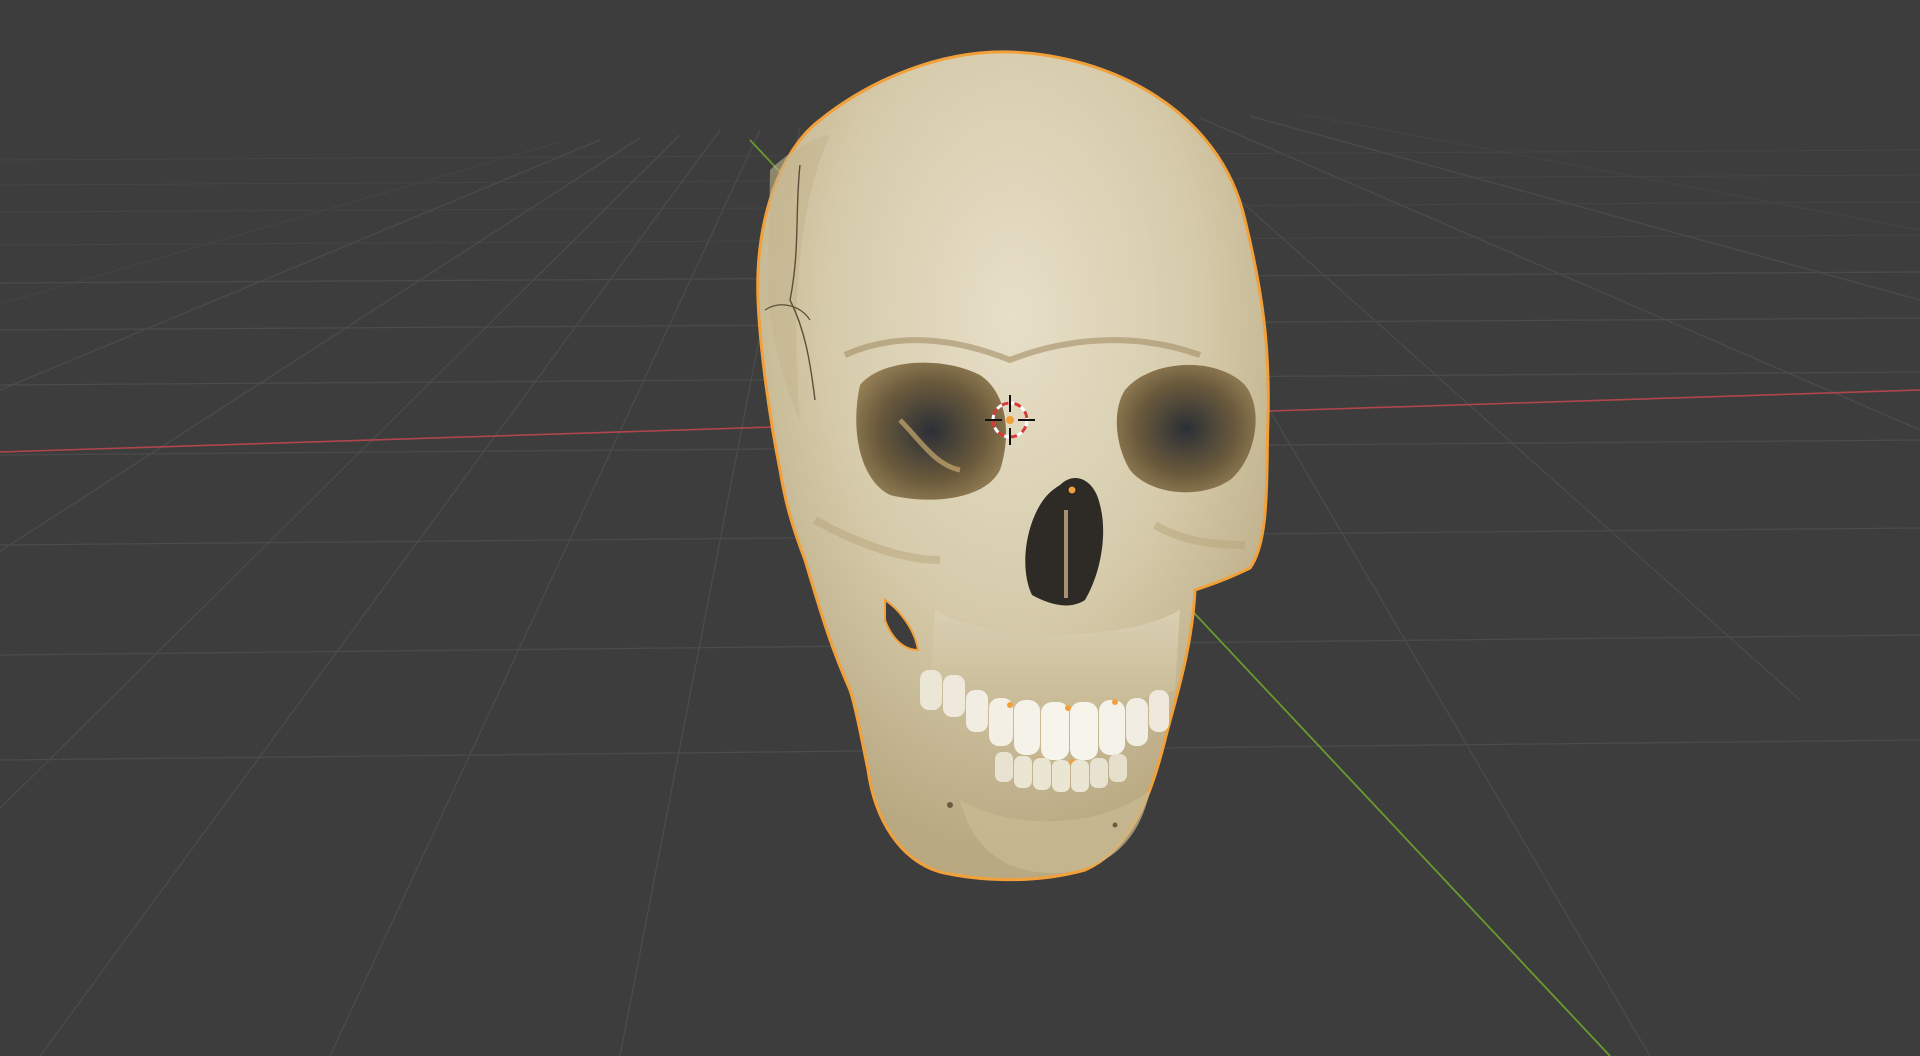 Image resolution: width=1920 pixels, height=1056 pixels. What do you see at coordinates (931, 431) in the screenshot?
I see `left-eye-socket` at bounding box center [931, 431].